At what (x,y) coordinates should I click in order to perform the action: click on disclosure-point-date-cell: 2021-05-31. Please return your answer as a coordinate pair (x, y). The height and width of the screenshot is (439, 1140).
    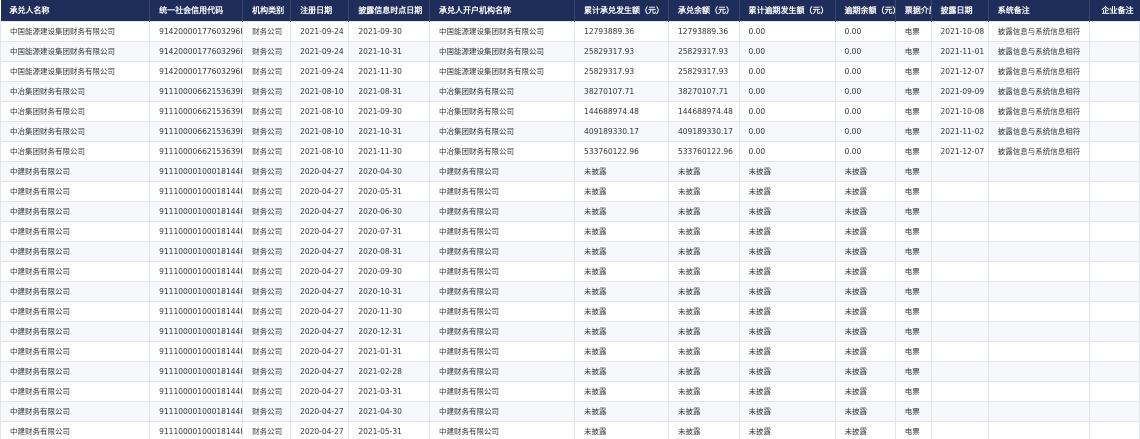
    Looking at the image, I should click on (389, 430).